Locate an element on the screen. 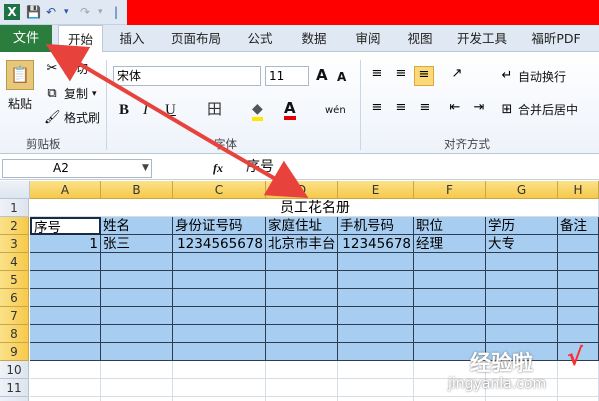 This screenshot has height=401, width=599. row-header: 9 is located at coordinates (14, 352).